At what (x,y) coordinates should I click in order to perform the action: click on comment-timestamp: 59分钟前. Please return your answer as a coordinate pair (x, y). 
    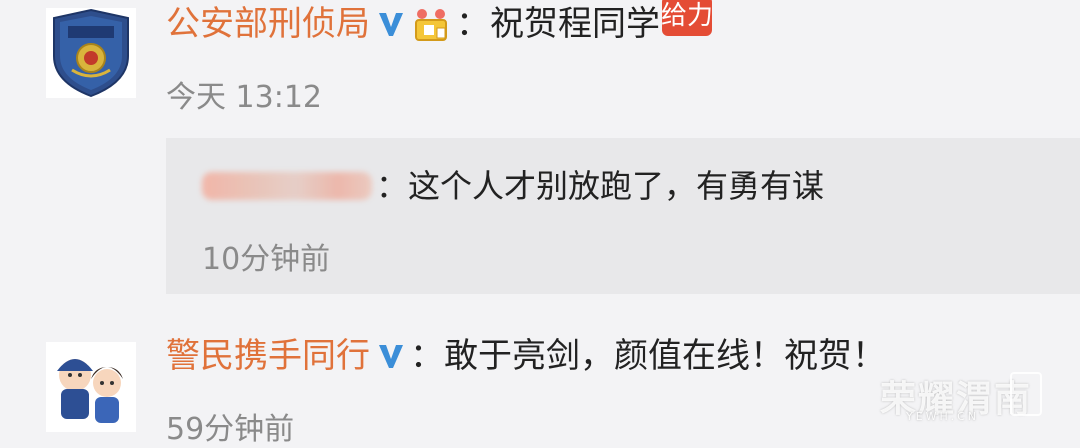
    Looking at the image, I should click on (230, 429).